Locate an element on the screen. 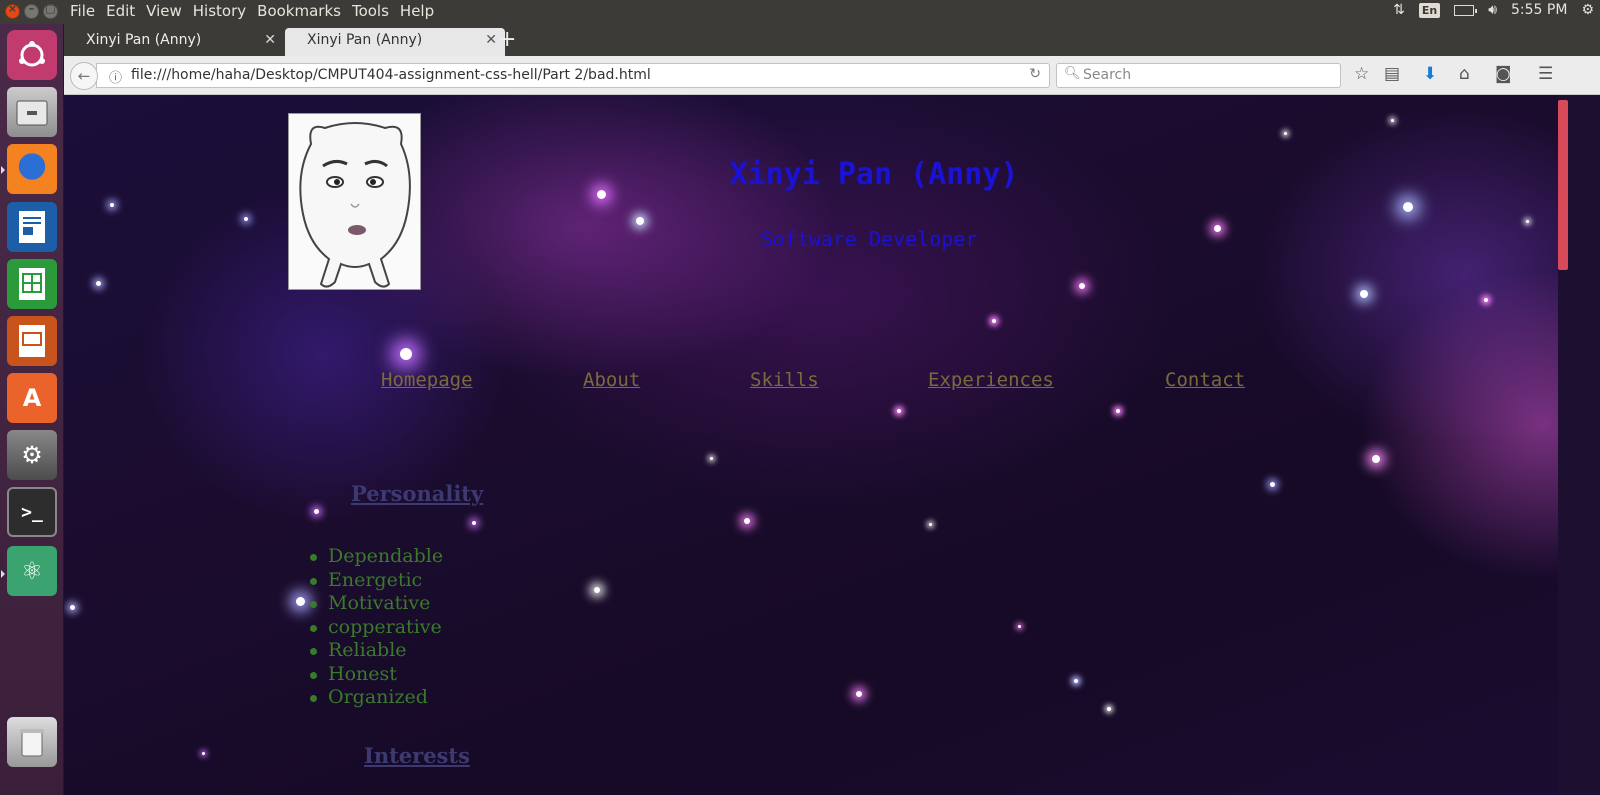 The height and width of the screenshot is (795, 1600). nav-link-experiences: Experiences is located at coordinates (991, 380).